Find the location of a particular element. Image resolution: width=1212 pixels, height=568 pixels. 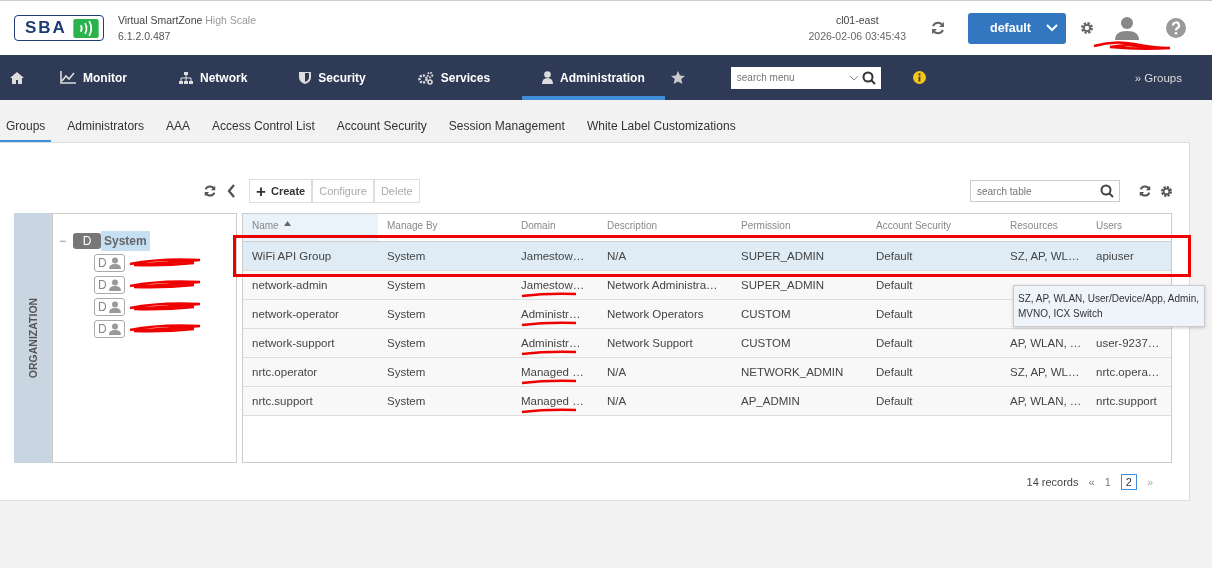

product-name: Virtual SmartZone is located at coordinates (160, 20).